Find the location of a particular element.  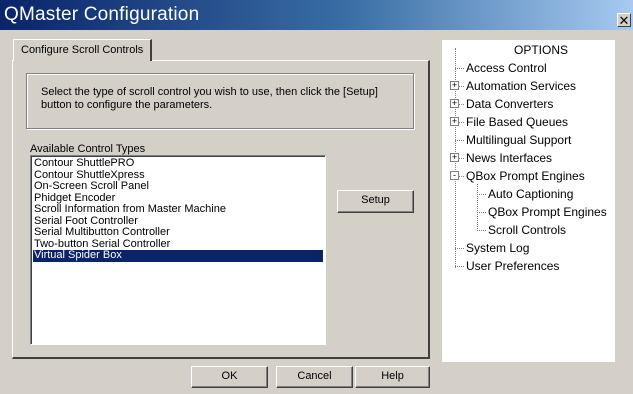

tab-configure-scroll-controls: Configure Scroll Controls is located at coordinates (83, 50).